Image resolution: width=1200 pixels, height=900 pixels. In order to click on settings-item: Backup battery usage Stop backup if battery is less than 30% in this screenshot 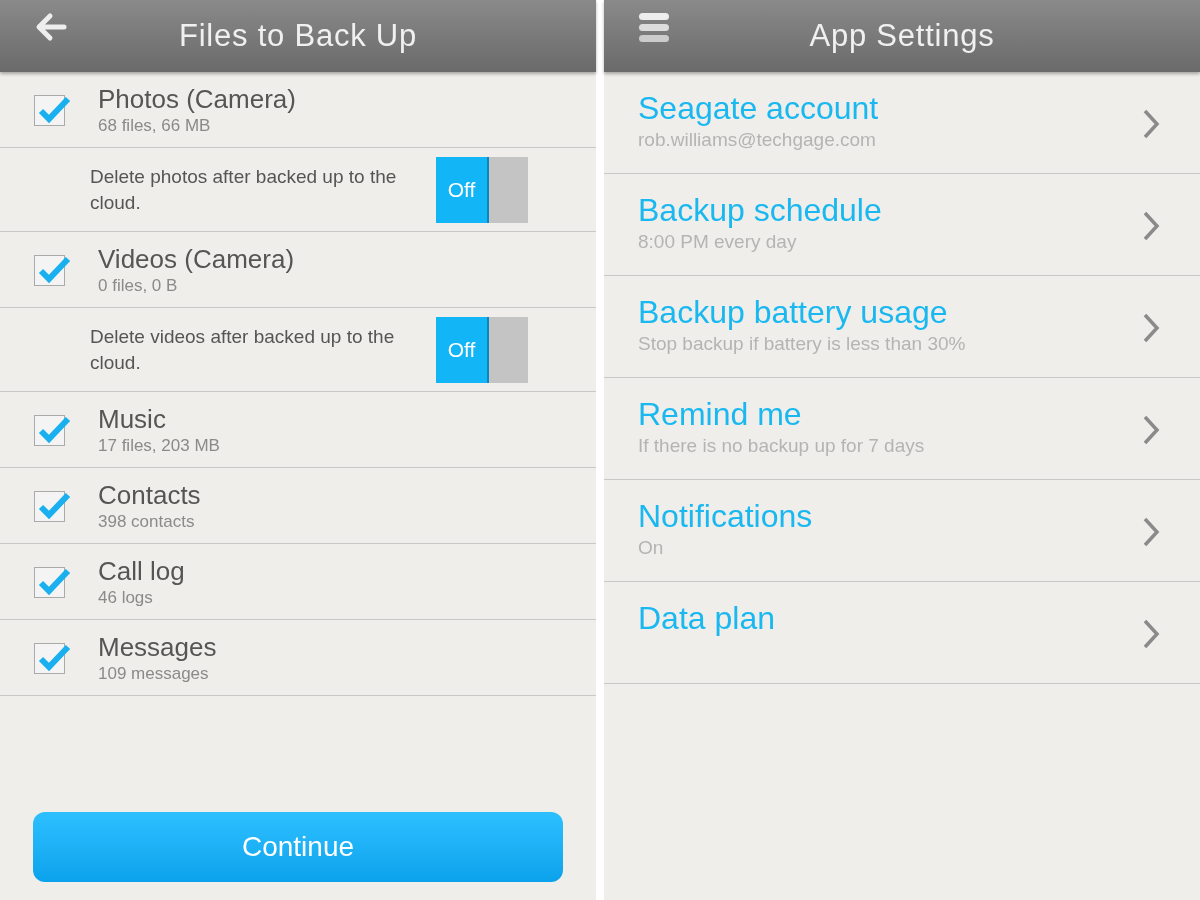, I will do `click(902, 327)`.